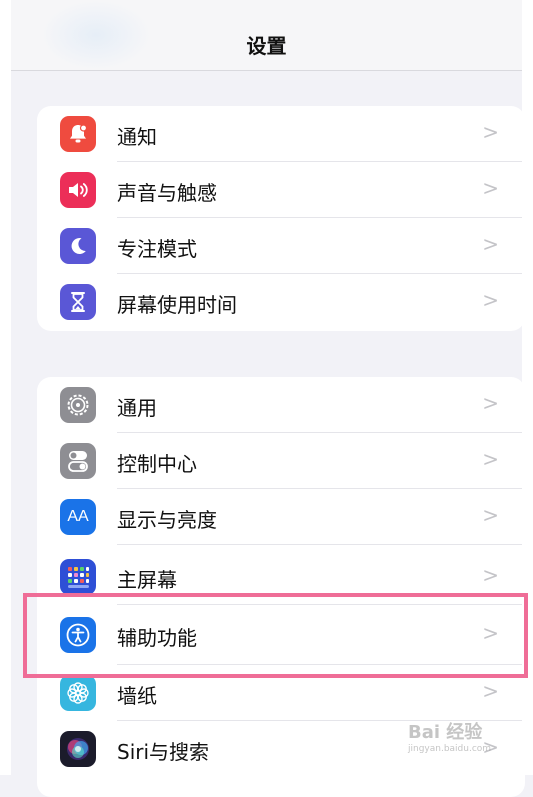  Describe the element at coordinates (78, 302) in the screenshot. I see `hourglass-icon` at that location.